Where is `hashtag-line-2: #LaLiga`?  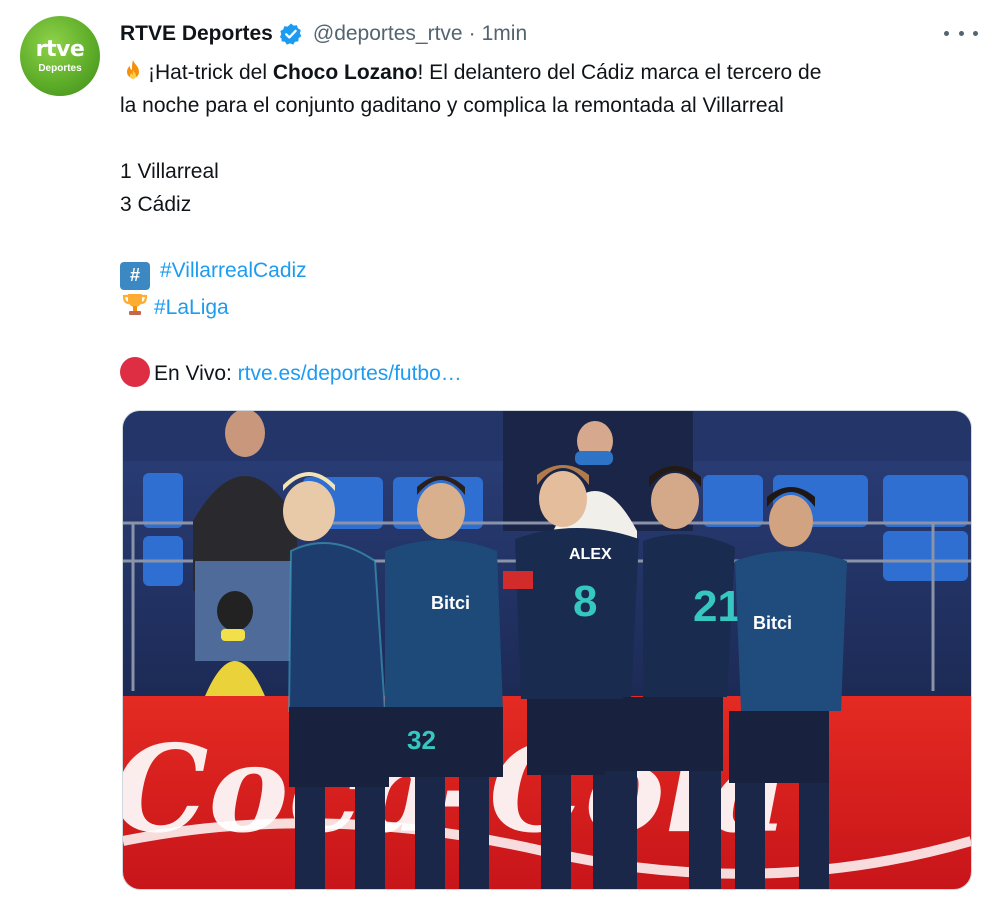
hashtag-line-2: #LaLiga is located at coordinates (554, 307).